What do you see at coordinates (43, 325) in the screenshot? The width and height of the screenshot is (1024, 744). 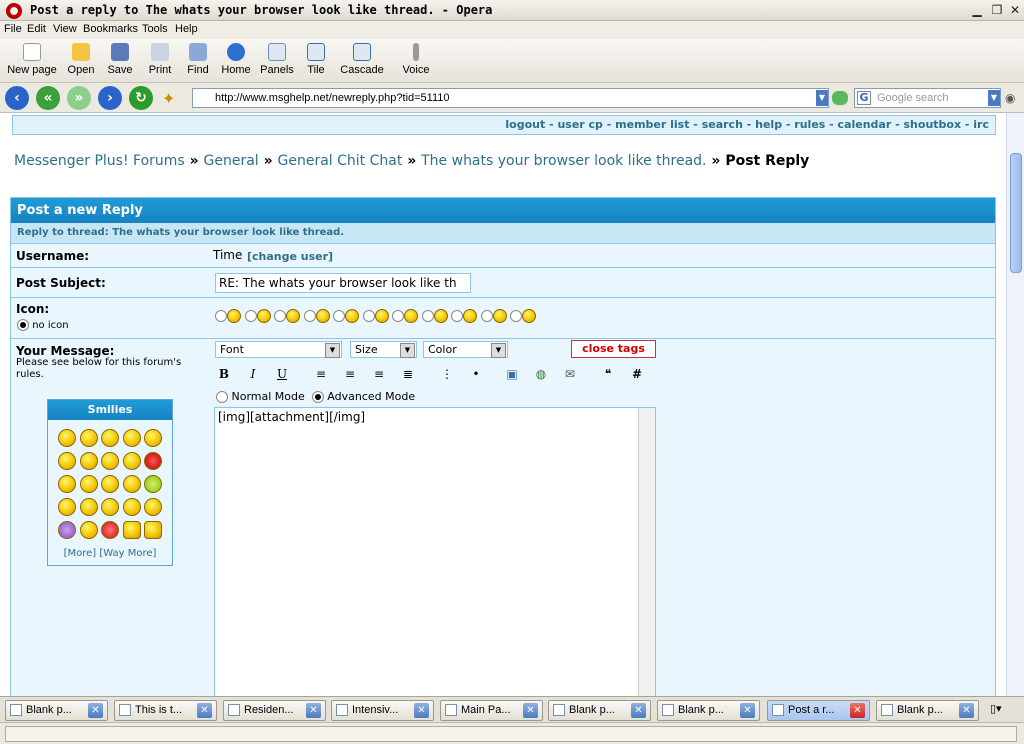 I see `no-icon-option: no icon` at bounding box center [43, 325].